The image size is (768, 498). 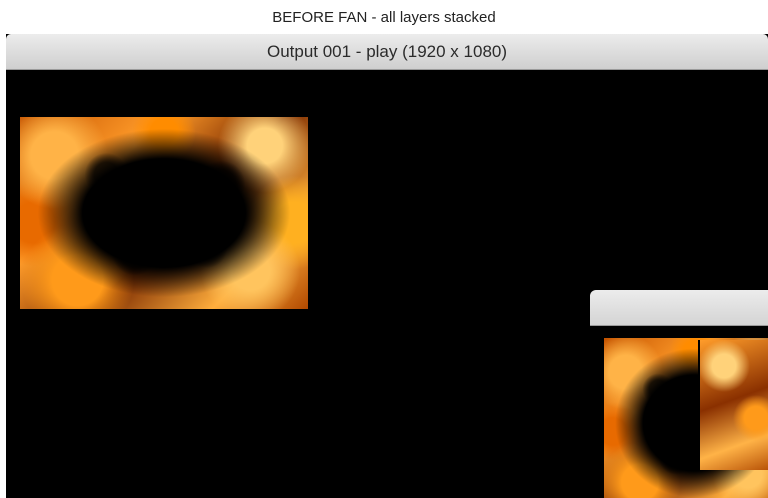 What do you see at coordinates (164, 213) in the screenshot?
I see `fire-layer-image` at bounding box center [164, 213].